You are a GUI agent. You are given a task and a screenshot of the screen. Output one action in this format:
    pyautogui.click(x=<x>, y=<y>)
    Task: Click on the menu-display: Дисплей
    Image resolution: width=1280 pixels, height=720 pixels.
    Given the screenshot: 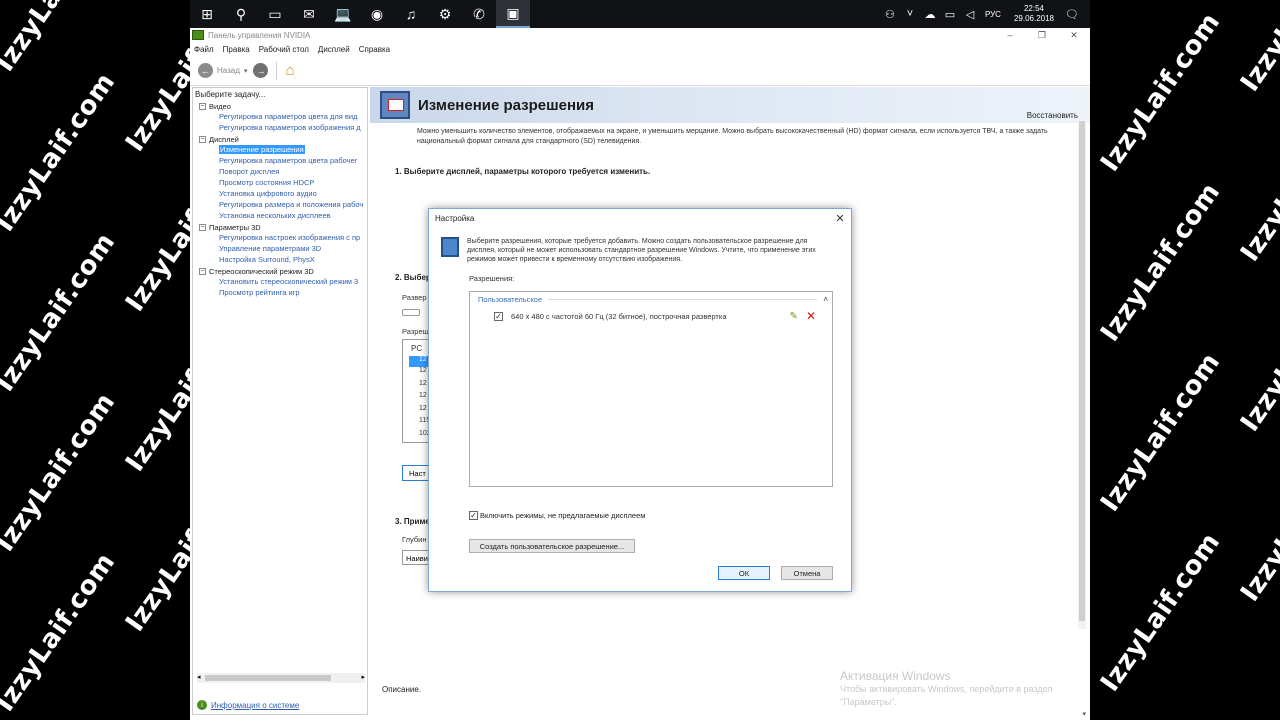 What is the action you would take?
    pyautogui.click(x=334, y=49)
    